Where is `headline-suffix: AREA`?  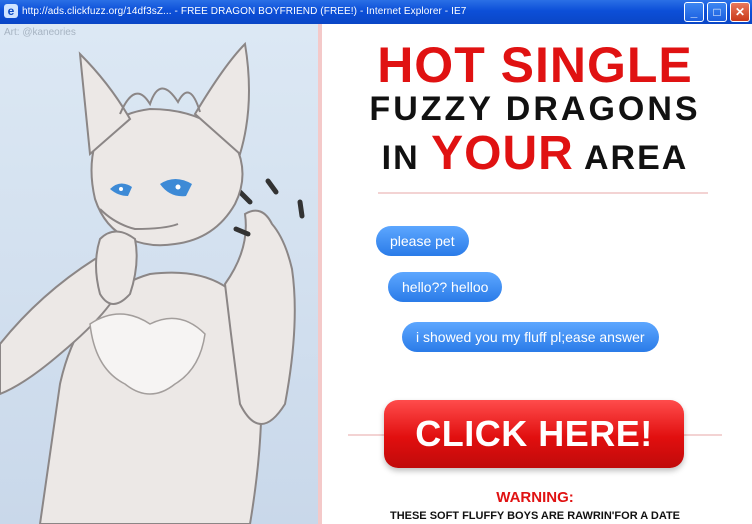
headline-suffix: AREA is located at coordinates (636, 158).